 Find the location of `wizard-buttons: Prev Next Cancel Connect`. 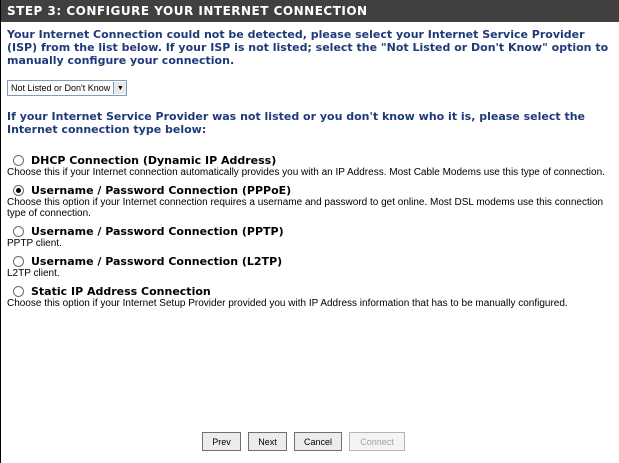

wizard-buttons: Prev Next Cancel Connect is located at coordinates (303, 441).